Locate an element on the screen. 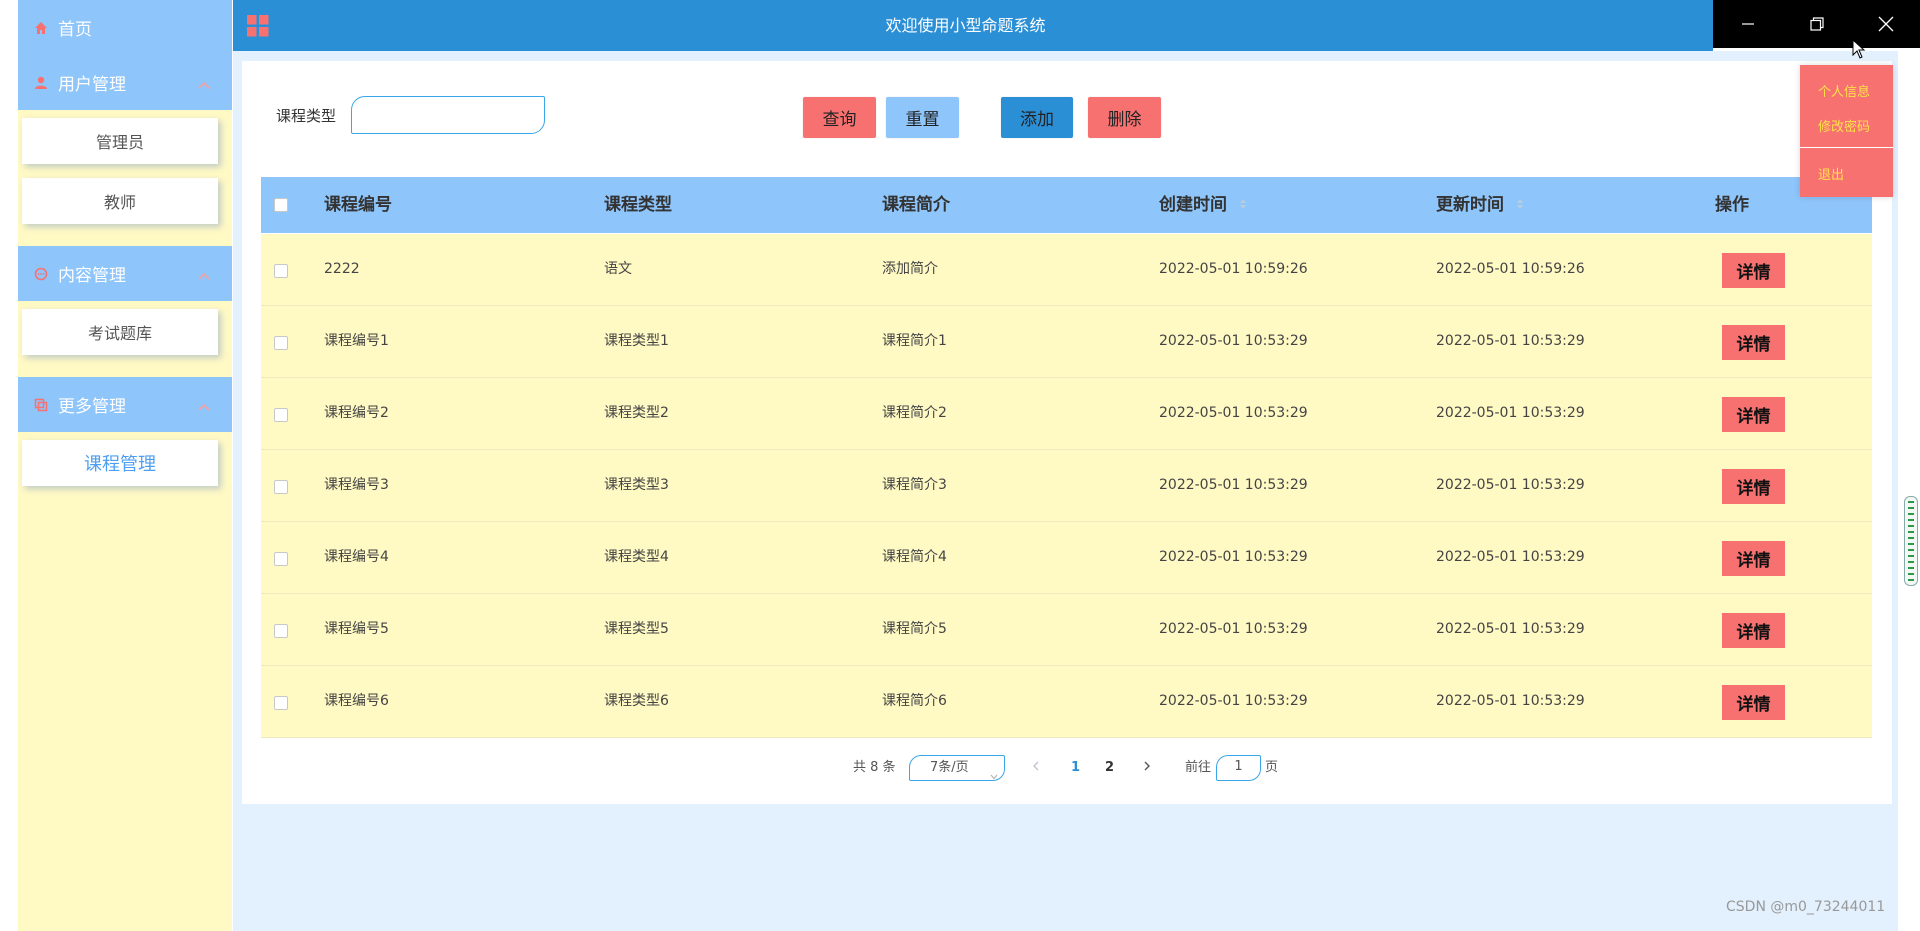 Image resolution: width=1920 pixels, height=931 pixels. column-header-code: 课程编号 is located at coordinates (358, 205).